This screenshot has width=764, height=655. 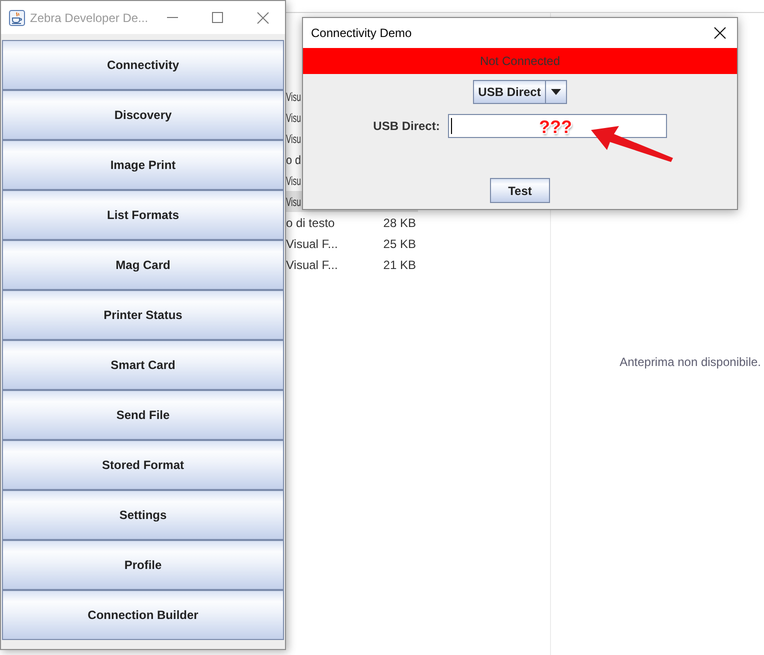 What do you see at coordinates (143, 165) in the screenshot?
I see `demo-button: Image Print` at bounding box center [143, 165].